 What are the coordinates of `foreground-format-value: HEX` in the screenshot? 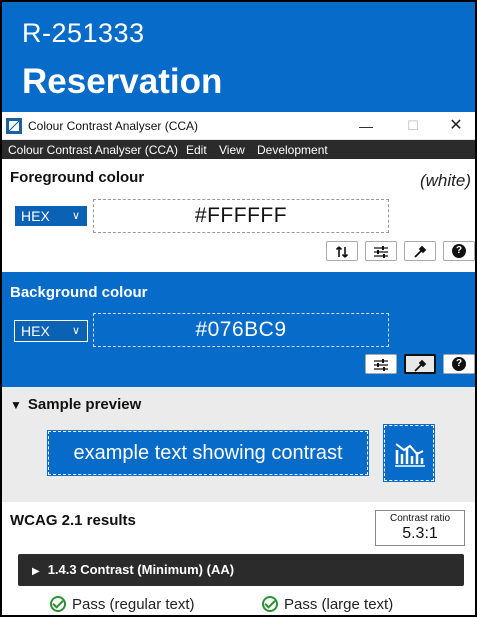 It's located at (35, 216).